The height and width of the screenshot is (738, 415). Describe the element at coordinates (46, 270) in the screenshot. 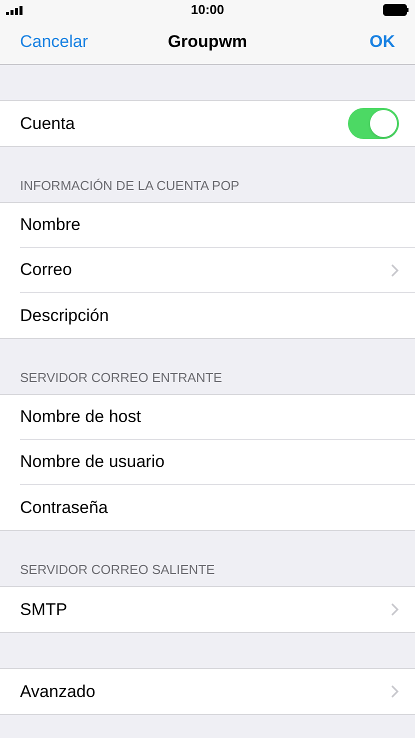

I see `row-label: Correo` at that location.